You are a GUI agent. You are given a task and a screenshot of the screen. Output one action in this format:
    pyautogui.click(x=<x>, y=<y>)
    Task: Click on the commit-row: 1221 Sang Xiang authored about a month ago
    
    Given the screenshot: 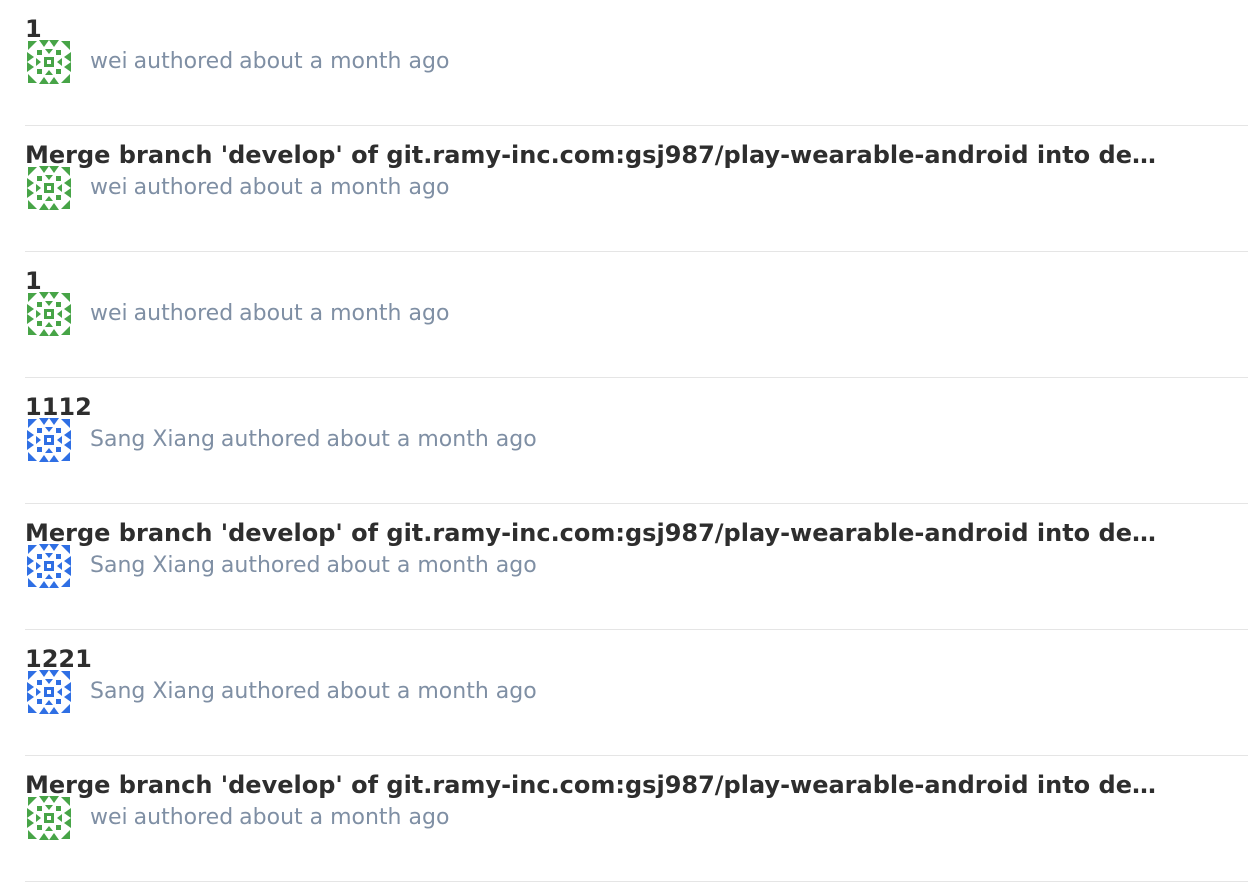 What is the action you would take?
    pyautogui.click(x=636, y=693)
    